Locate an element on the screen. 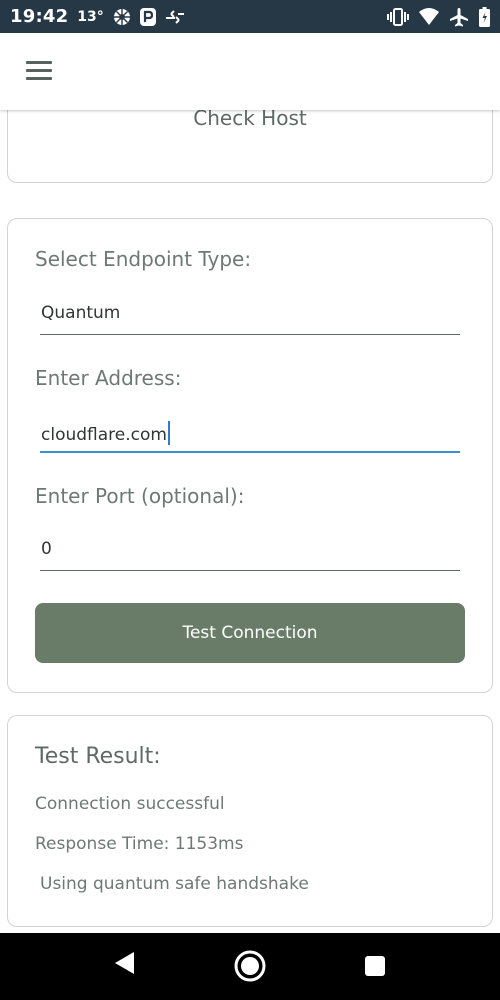 The height and width of the screenshot is (1000, 500). address-input: cloudflare.com is located at coordinates (250, 436).